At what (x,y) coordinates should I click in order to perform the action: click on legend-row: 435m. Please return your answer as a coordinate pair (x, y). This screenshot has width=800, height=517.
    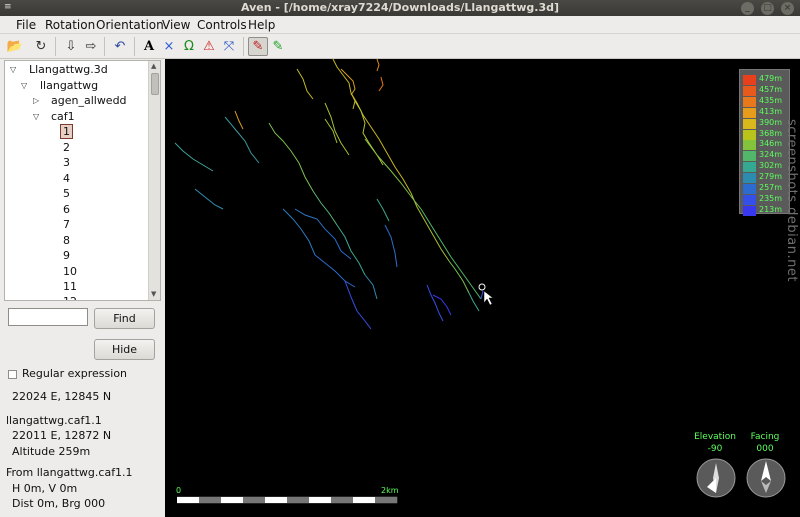
    Looking at the image, I should click on (766, 101).